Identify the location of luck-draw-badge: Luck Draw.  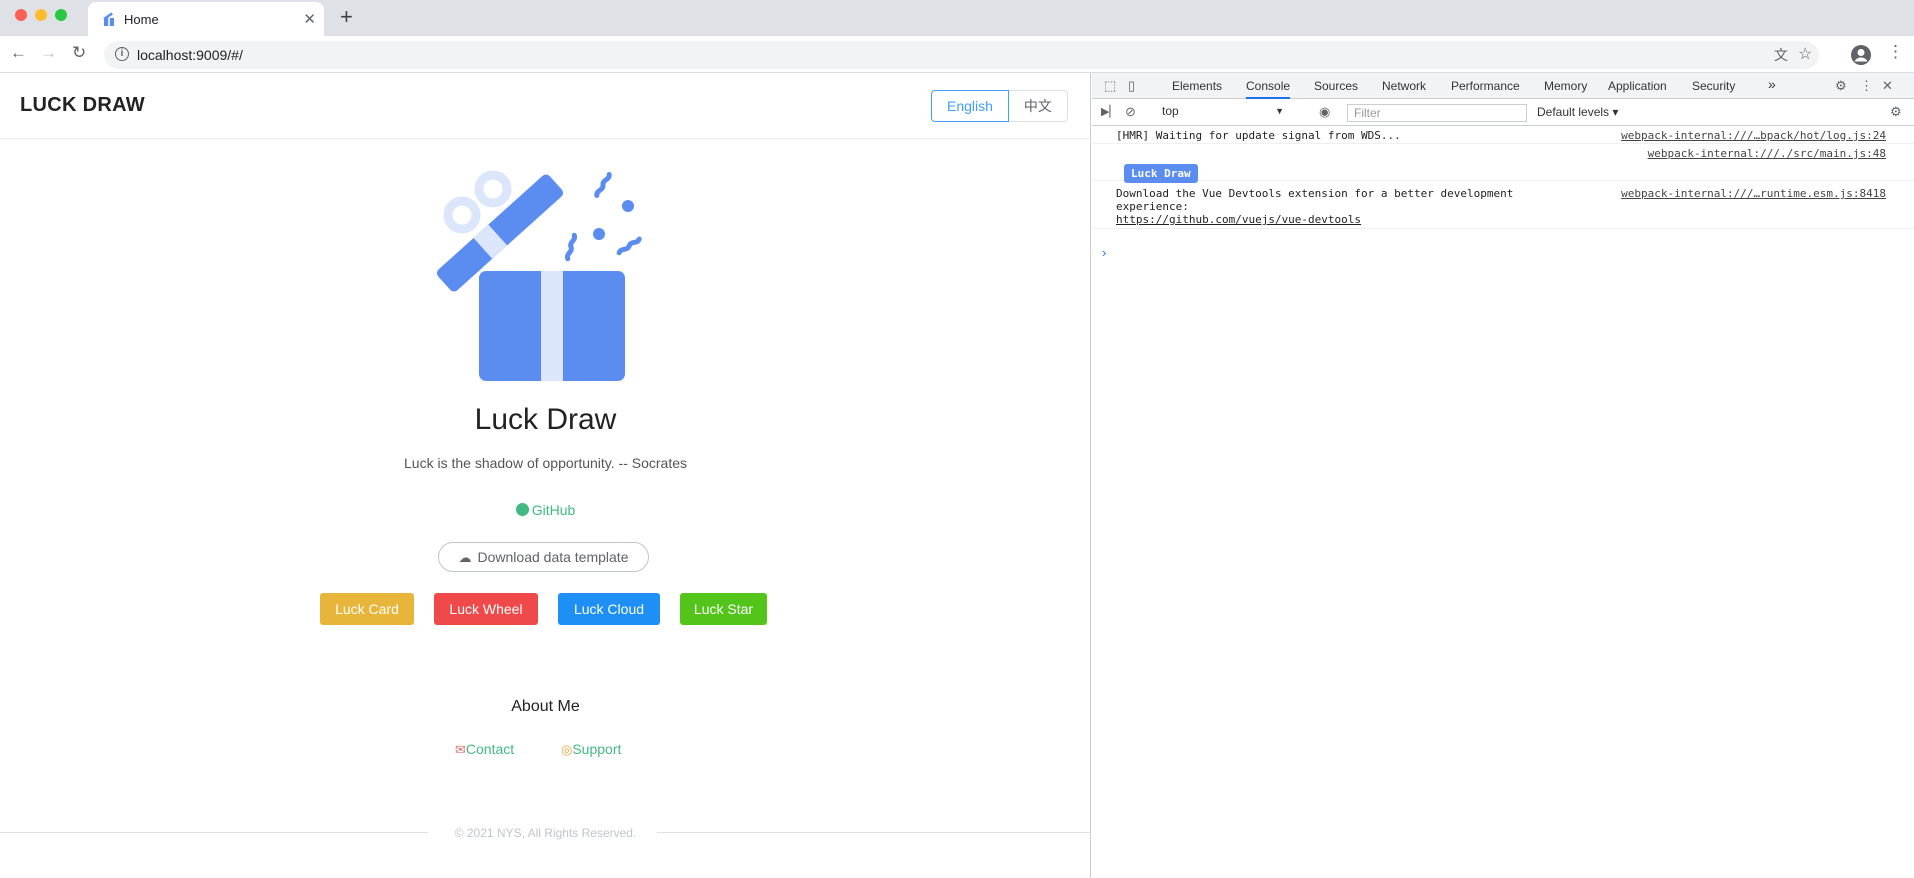
(1161, 173).